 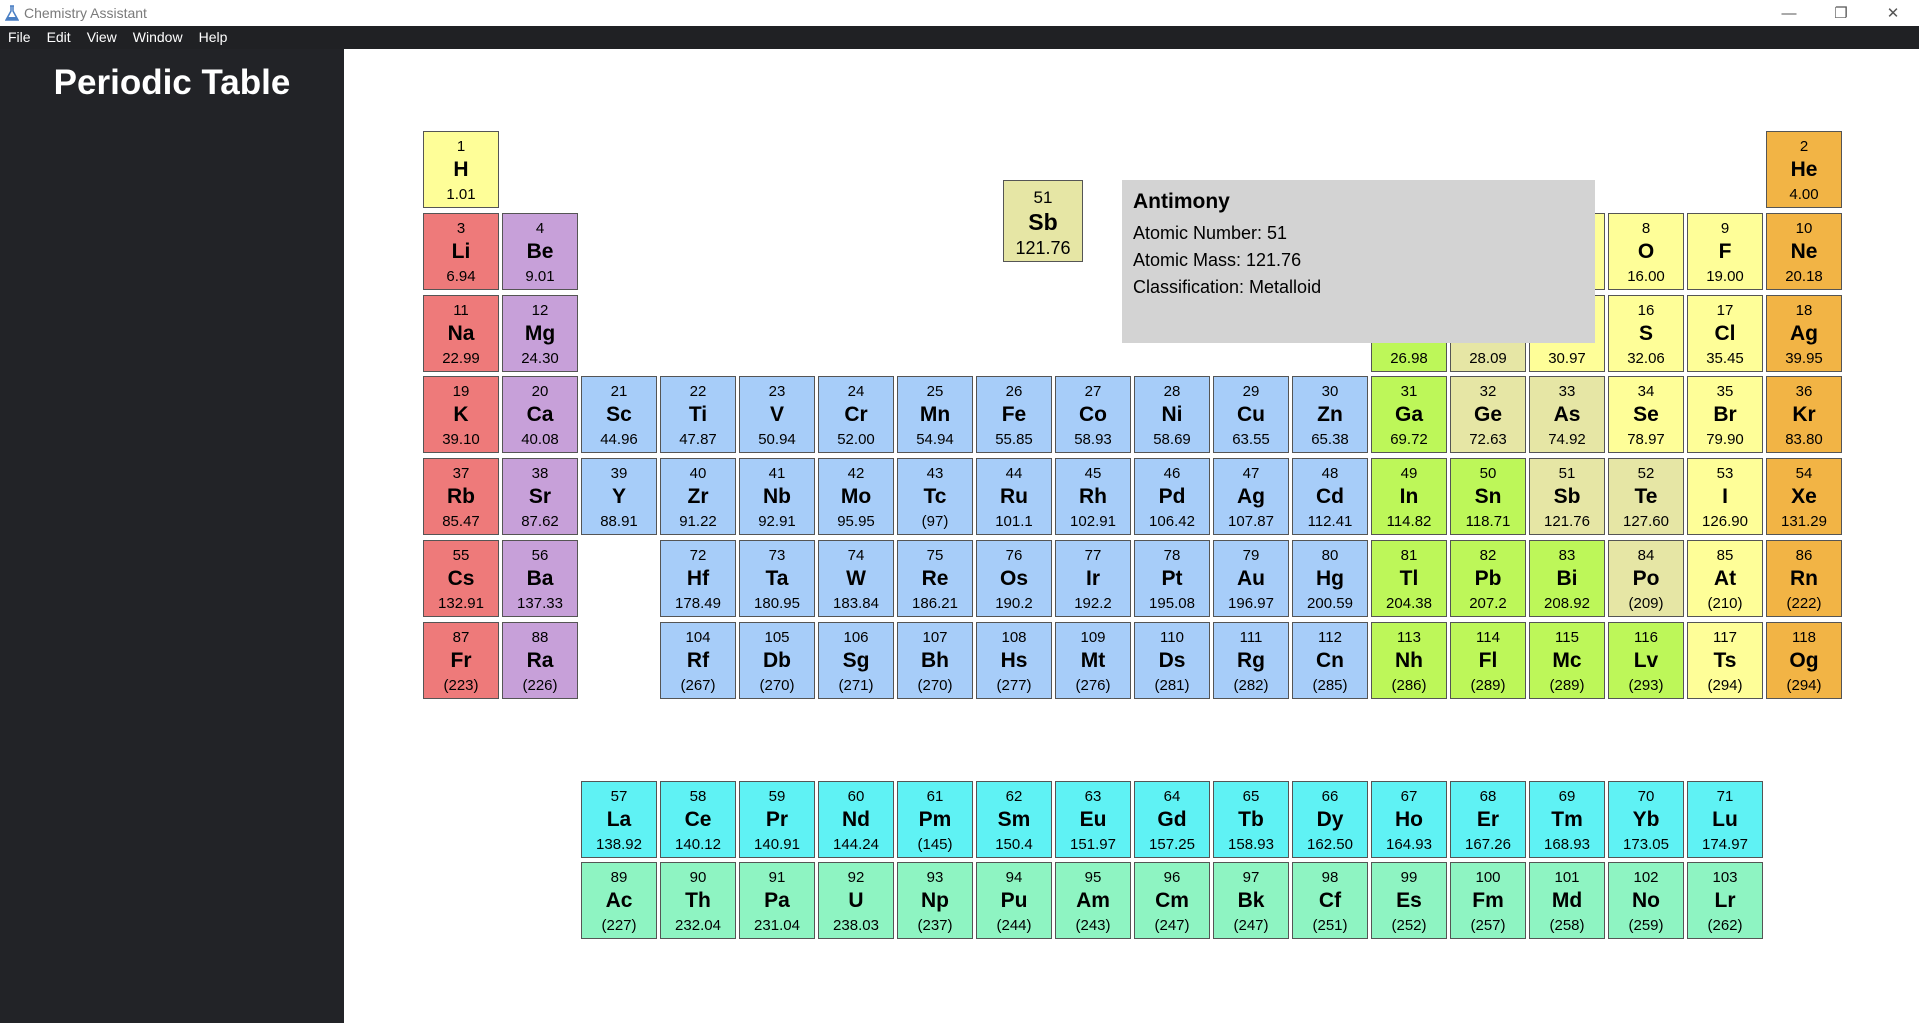 I want to click on element-cell-ce: 58 Ce 140.12, so click(x=698, y=819).